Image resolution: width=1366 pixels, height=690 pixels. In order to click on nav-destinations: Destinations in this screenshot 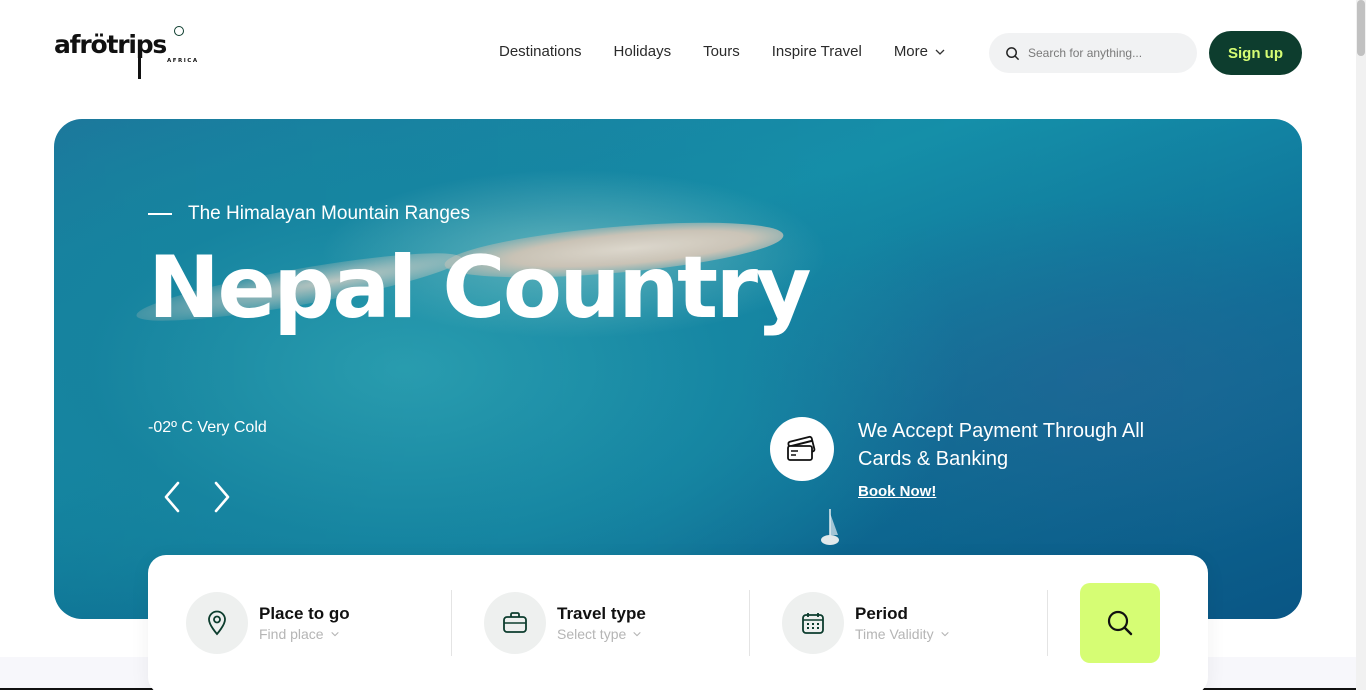, I will do `click(540, 51)`.